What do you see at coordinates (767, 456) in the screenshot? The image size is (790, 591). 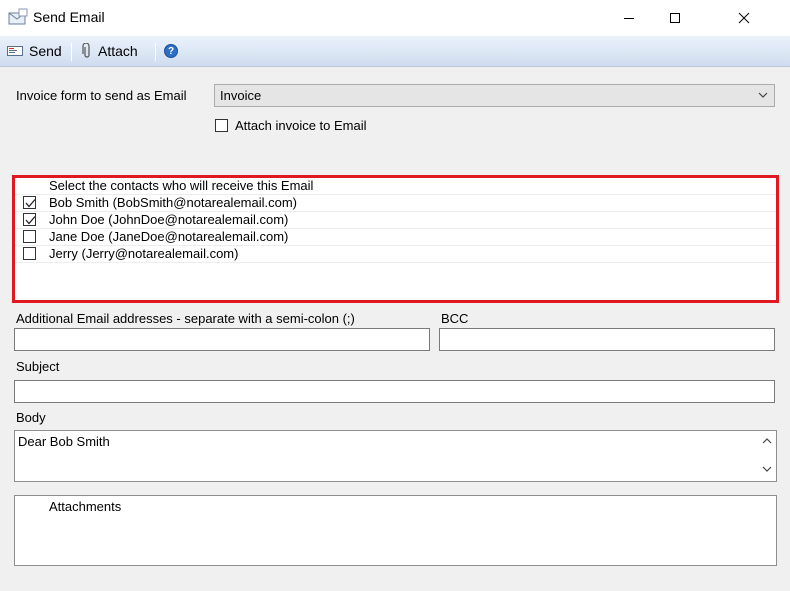 I see `body-scrollbar` at bounding box center [767, 456].